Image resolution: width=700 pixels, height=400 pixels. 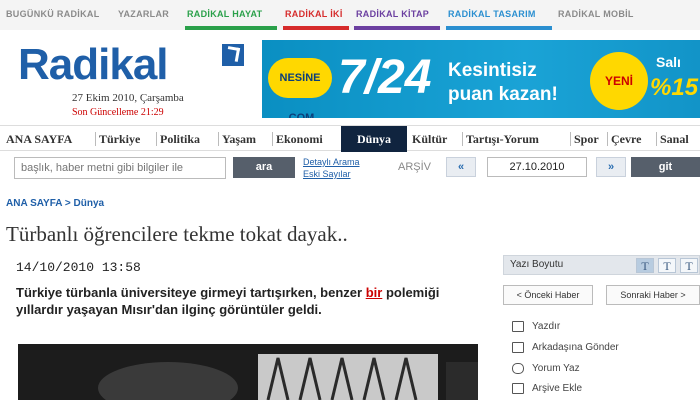 What do you see at coordinates (374, 139) in the screenshot?
I see `nav-dunya: Dünya` at bounding box center [374, 139].